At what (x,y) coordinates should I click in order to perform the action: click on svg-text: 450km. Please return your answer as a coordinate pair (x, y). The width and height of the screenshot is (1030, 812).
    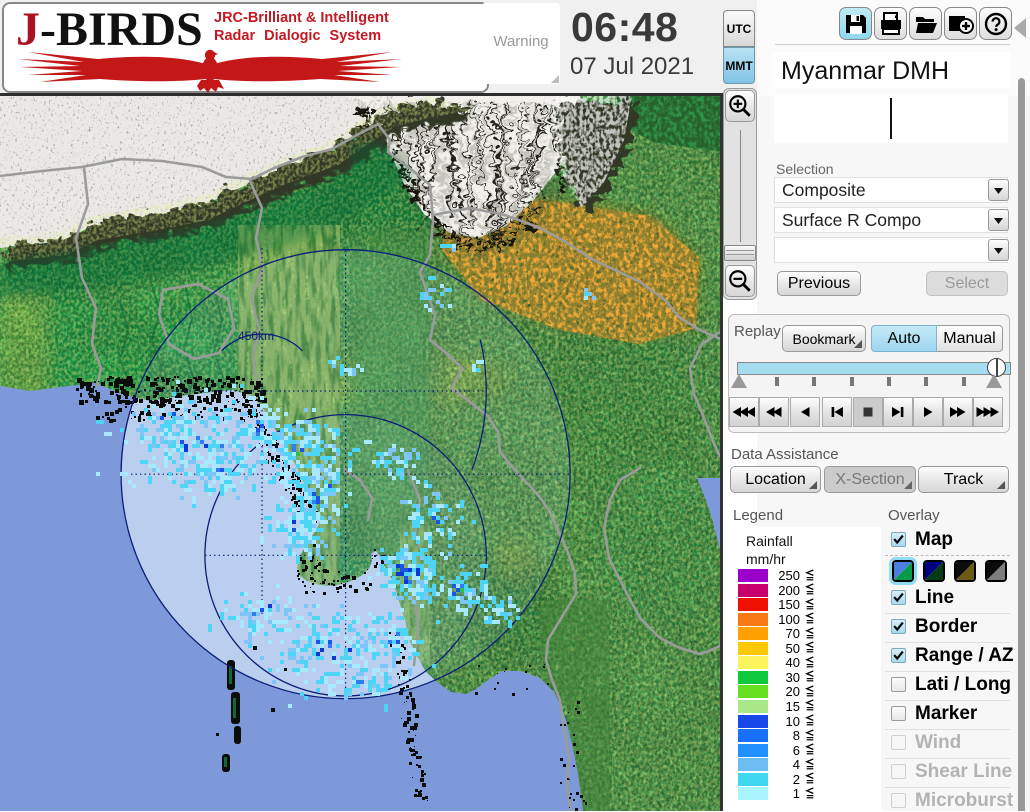
    Looking at the image, I should click on (256, 336).